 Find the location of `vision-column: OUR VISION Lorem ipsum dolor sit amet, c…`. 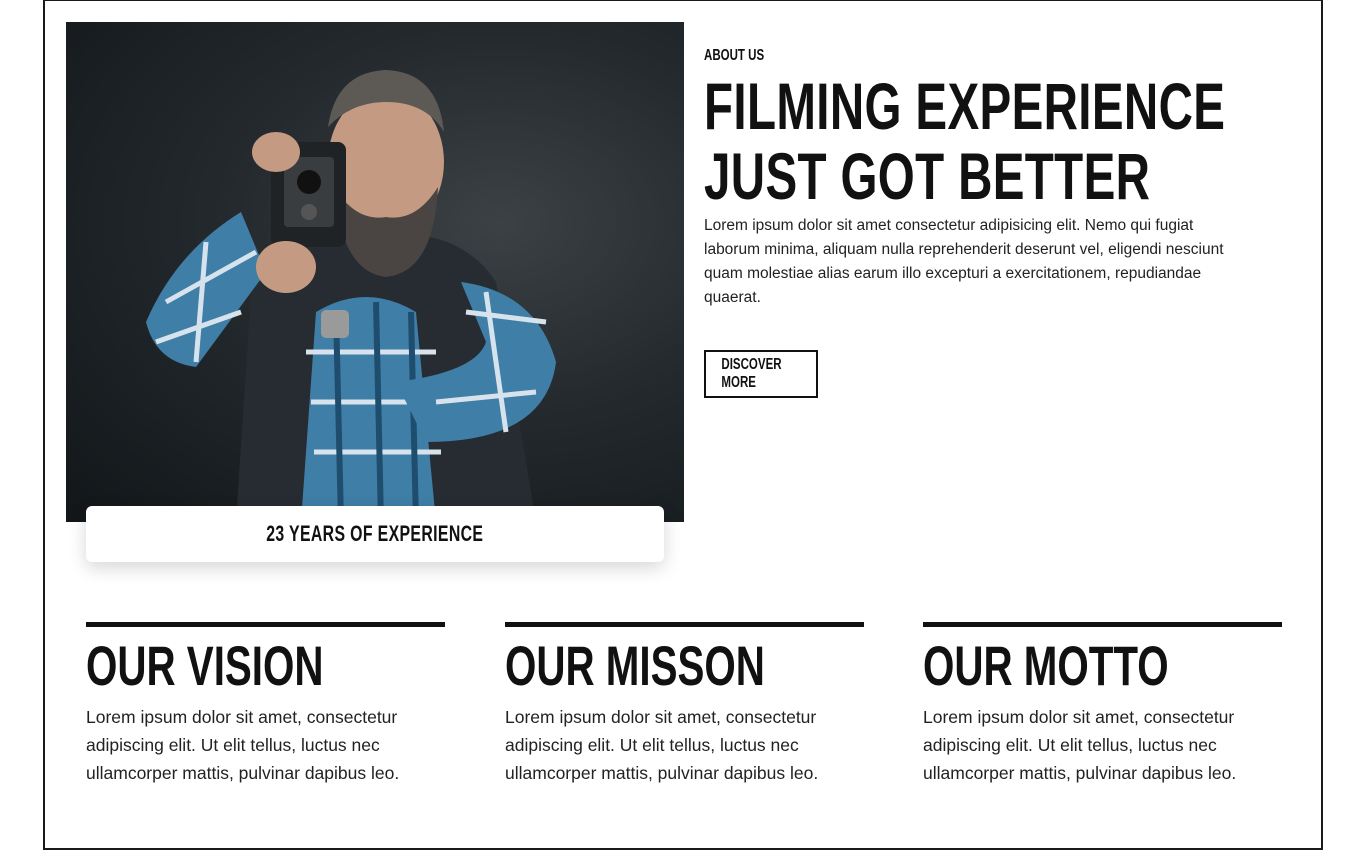

vision-column: OUR VISION Lorem ipsum dolor sit amet, c… is located at coordinates (265, 704).